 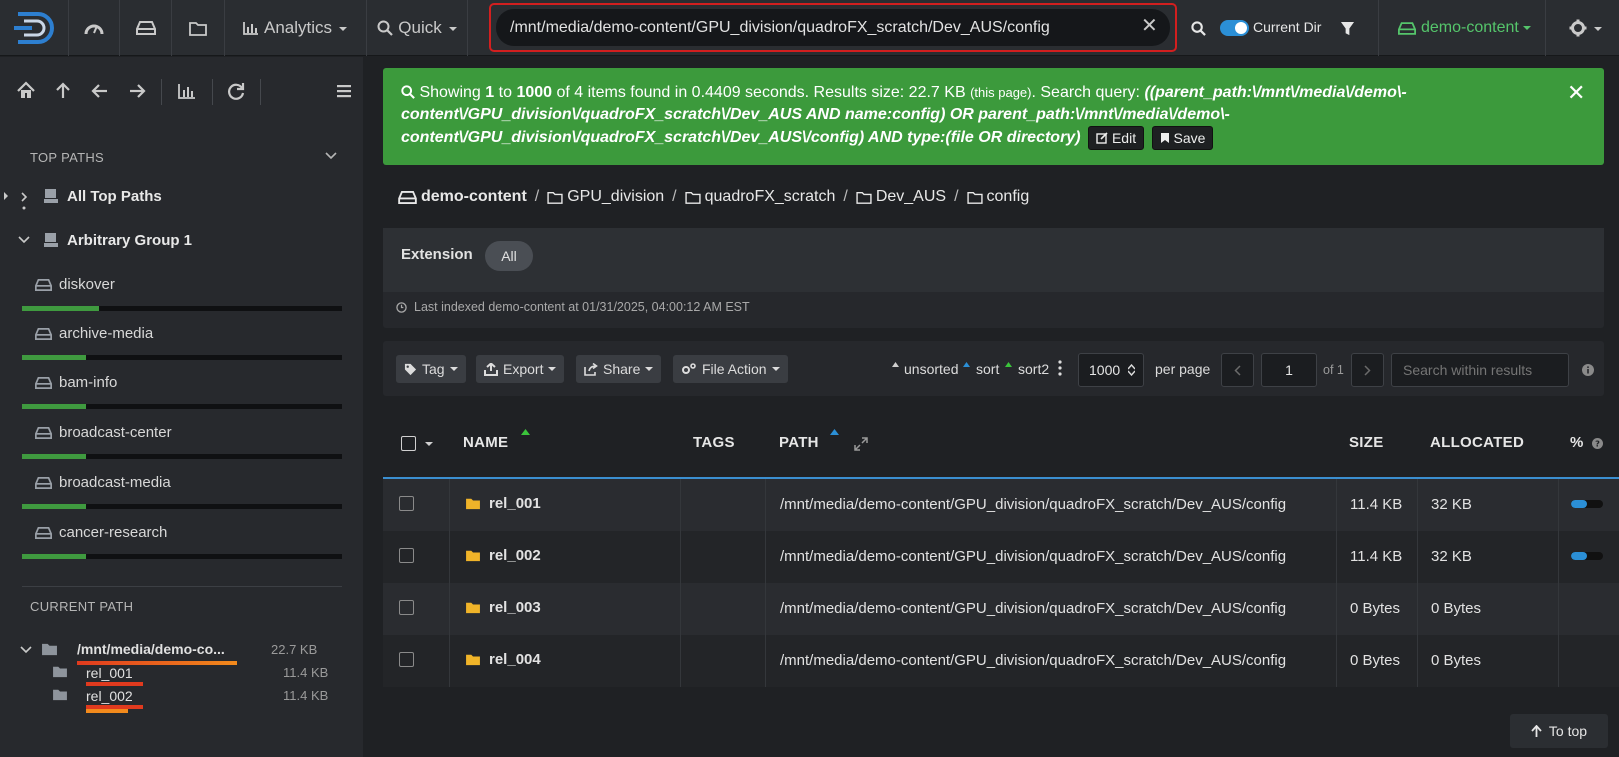 What do you see at coordinates (931, 369) in the screenshot?
I see `unsorted-link: unsorted` at bounding box center [931, 369].